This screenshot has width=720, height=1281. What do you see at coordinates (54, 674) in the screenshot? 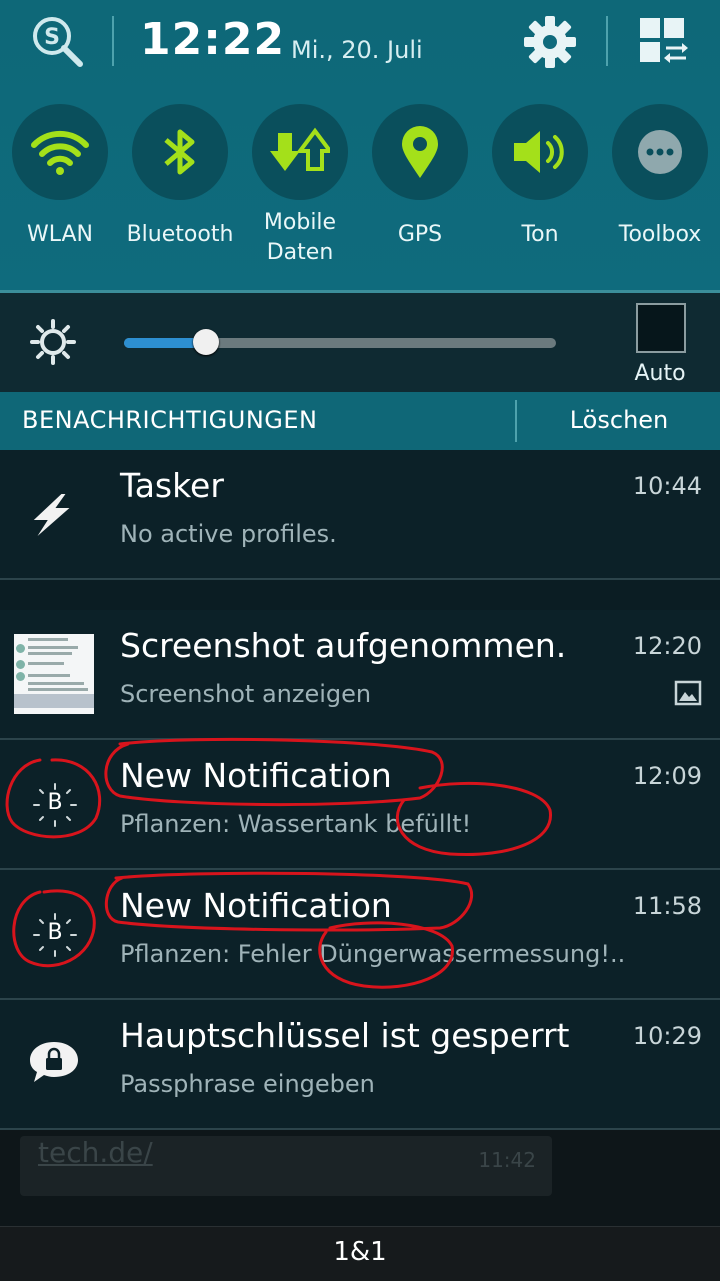
I see `screenshot-thumbnail` at bounding box center [54, 674].